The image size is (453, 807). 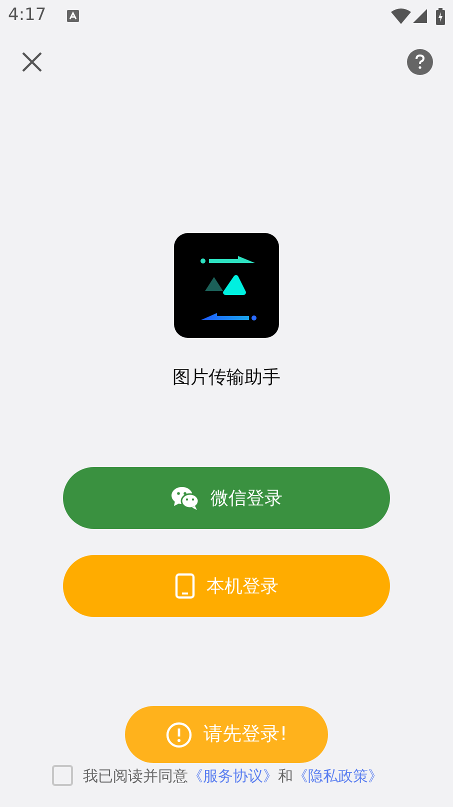 What do you see at coordinates (226, 378) in the screenshot?
I see `app-name: 图片传输助手` at bounding box center [226, 378].